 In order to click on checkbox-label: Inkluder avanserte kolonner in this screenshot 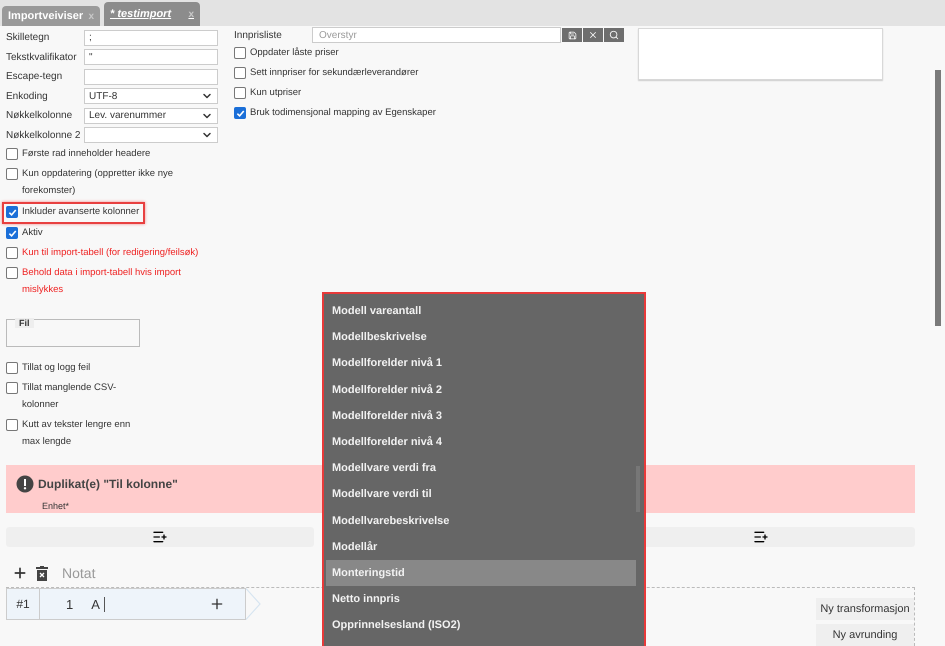, I will do `click(81, 212)`.